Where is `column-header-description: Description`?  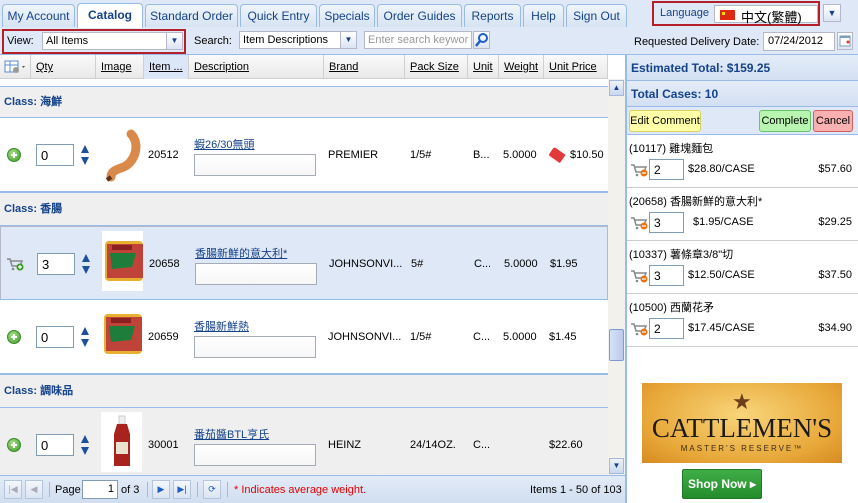 column-header-description: Description is located at coordinates (256, 67).